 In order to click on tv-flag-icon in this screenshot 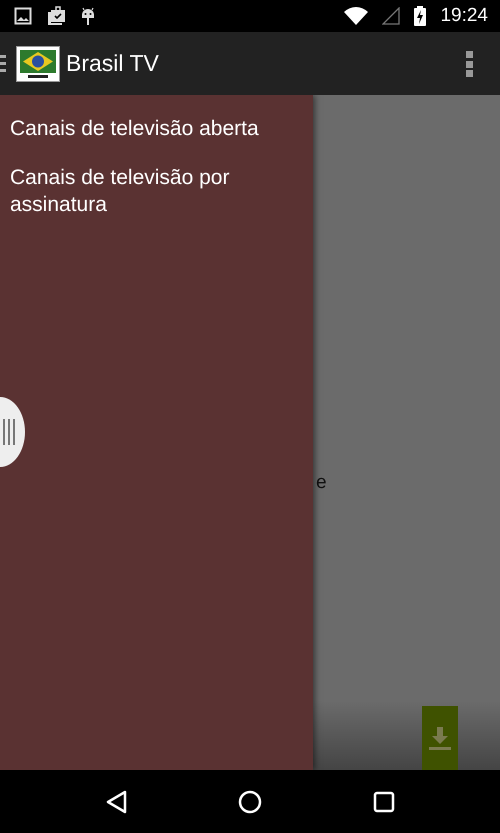, I will do `click(38, 64)`.